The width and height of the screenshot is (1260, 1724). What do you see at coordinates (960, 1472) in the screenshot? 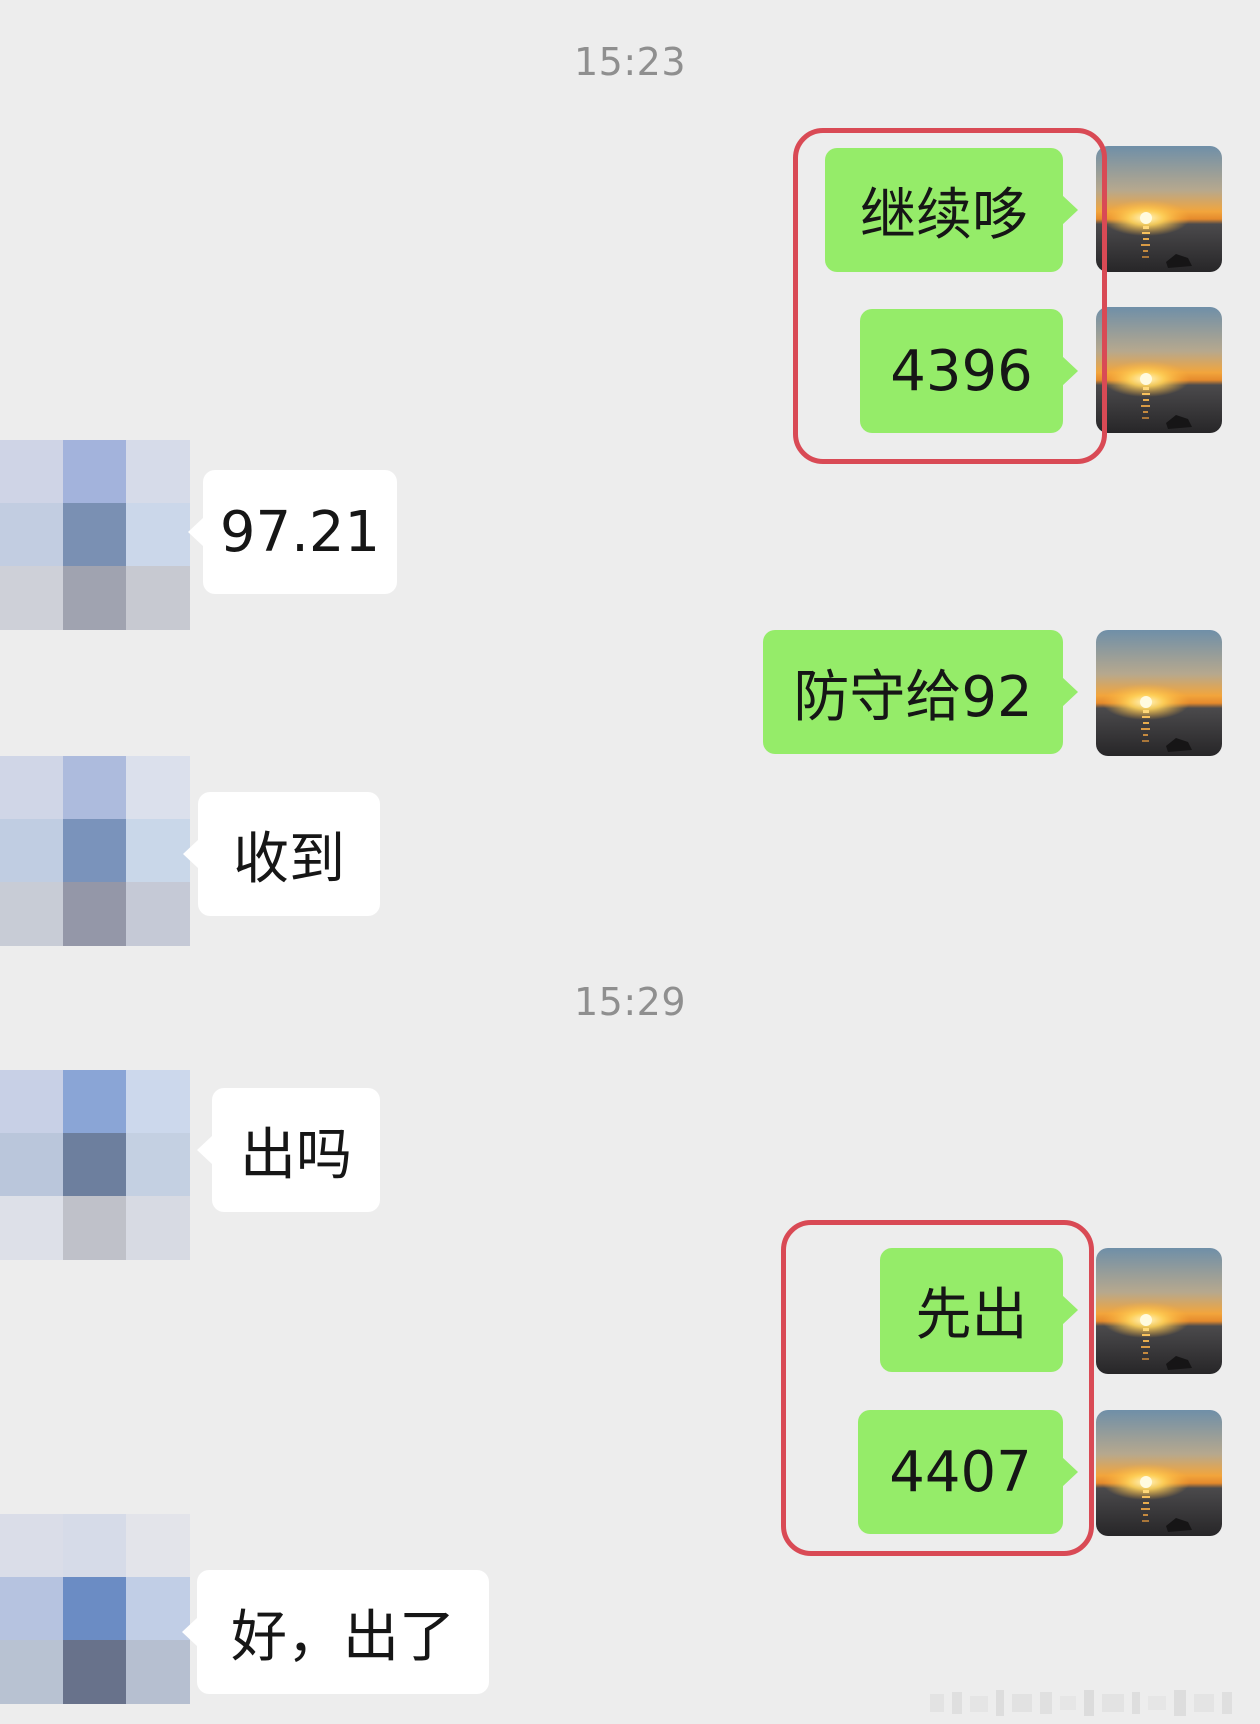
I see `message-text: 4407` at bounding box center [960, 1472].